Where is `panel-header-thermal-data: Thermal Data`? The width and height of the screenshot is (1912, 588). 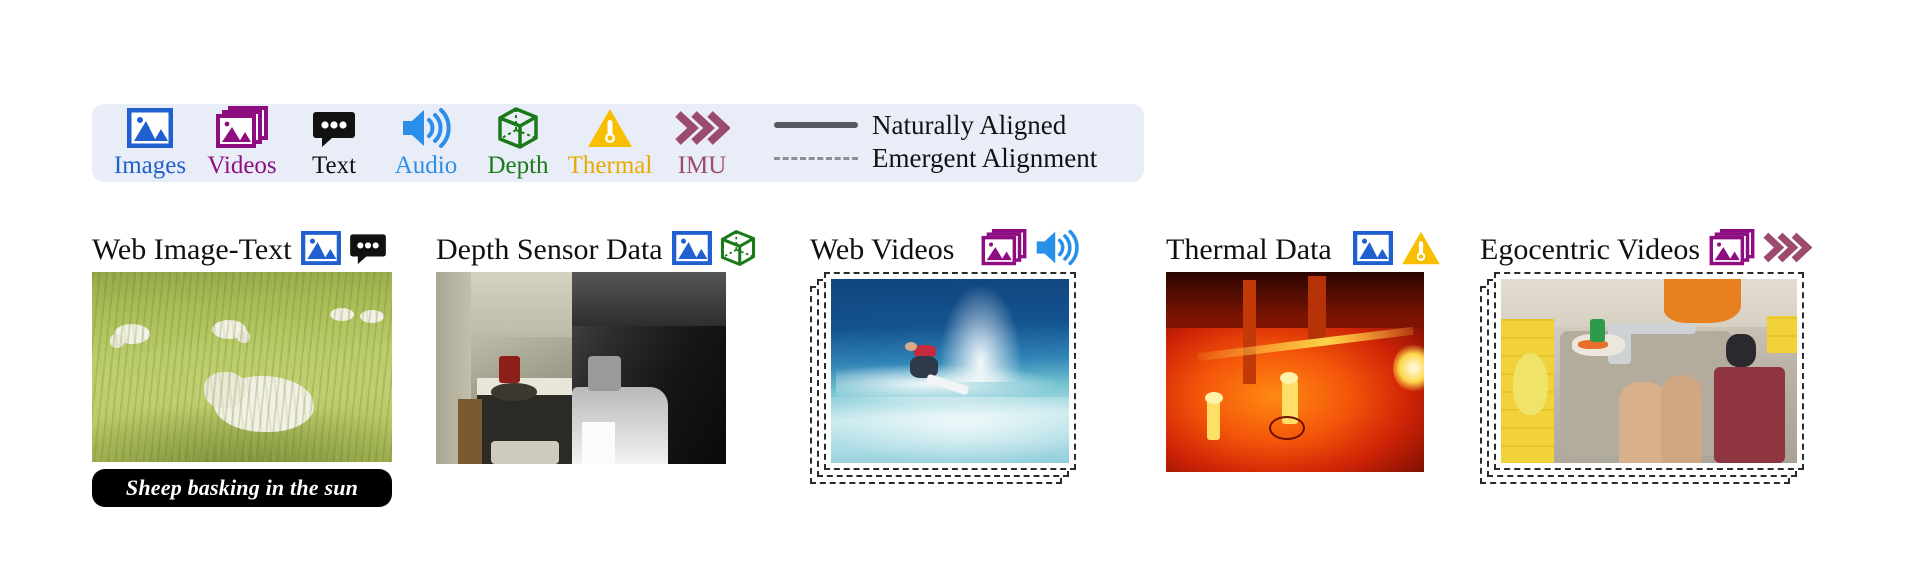
panel-header-thermal-data: Thermal Data is located at coordinates (1304, 250).